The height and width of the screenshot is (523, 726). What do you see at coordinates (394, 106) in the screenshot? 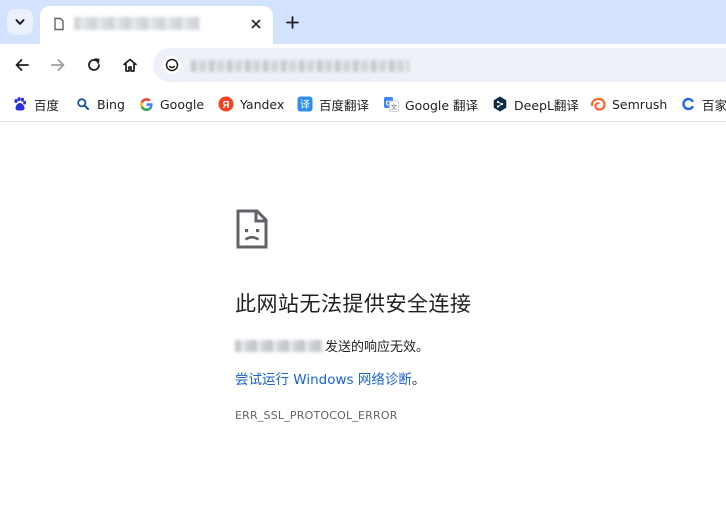
I see `svg-text: 文` at bounding box center [394, 106].